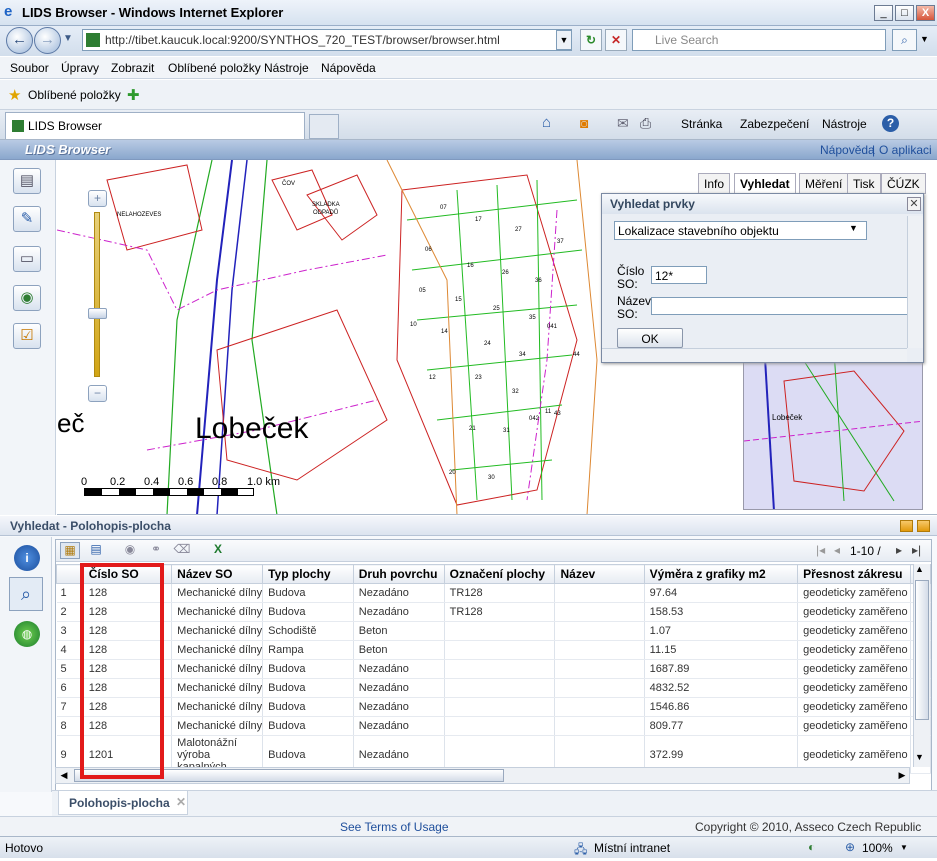 The width and height of the screenshot is (937, 861). I want to click on protected-mode-icon: ◐, so click(811, 847).